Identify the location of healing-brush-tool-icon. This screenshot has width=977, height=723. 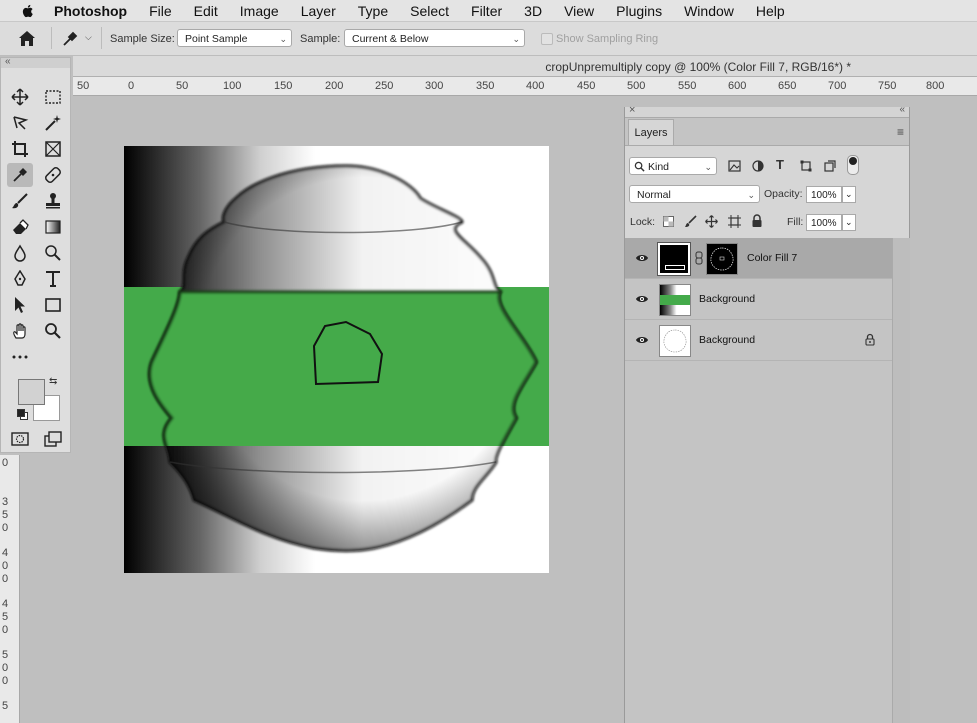
(53, 175).